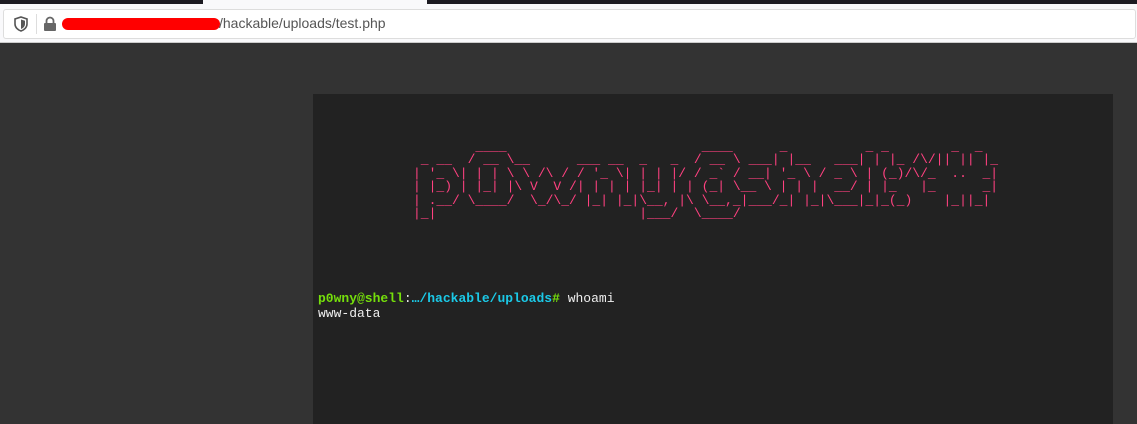 The height and width of the screenshot is (424, 1137). What do you see at coordinates (556, 298) in the screenshot?
I see `prompt-hash: #` at bounding box center [556, 298].